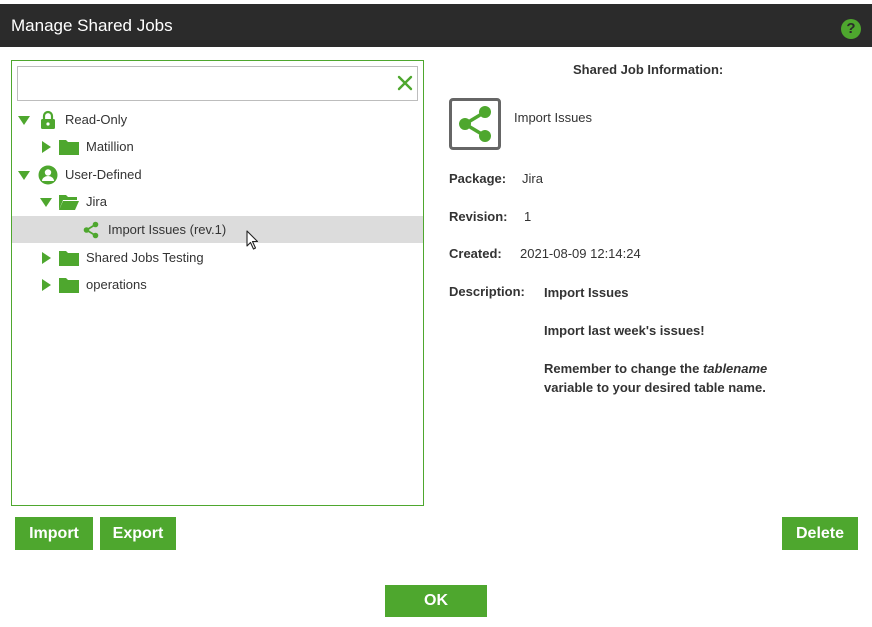 This screenshot has width=872, height=627. What do you see at coordinates (851, 29) in the screenshot?
I see `help-icon: ?` at bounding box center [851, 29].